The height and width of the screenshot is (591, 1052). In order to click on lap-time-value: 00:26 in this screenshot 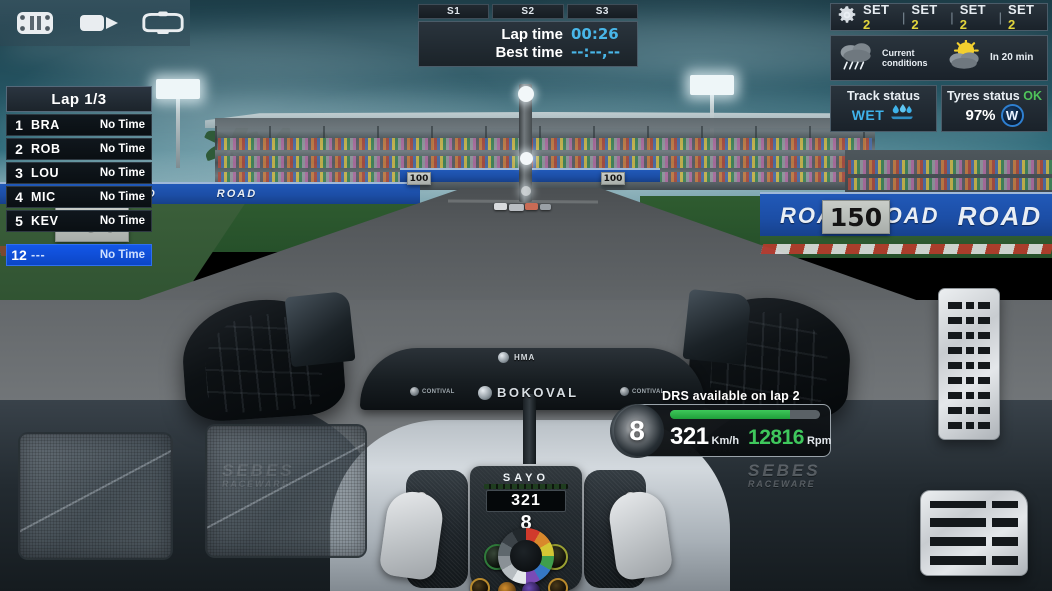, I will do `click(595, 34)`.